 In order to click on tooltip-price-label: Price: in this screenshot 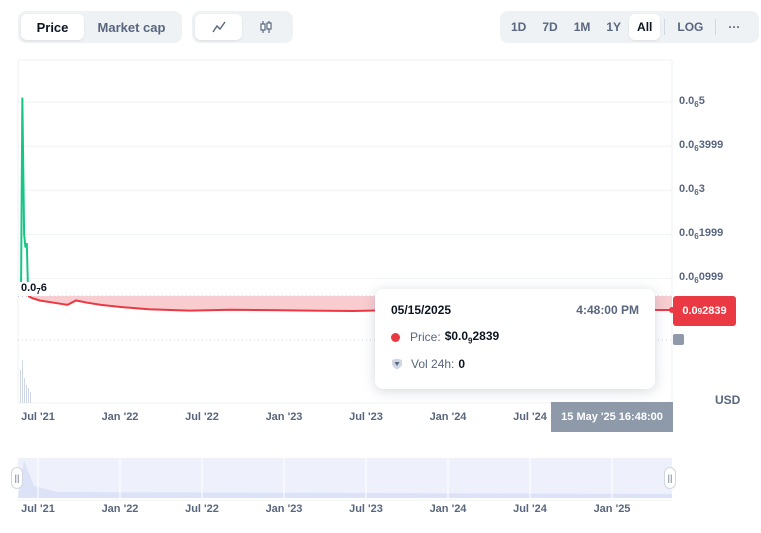, I will do `click(425, 337)`.